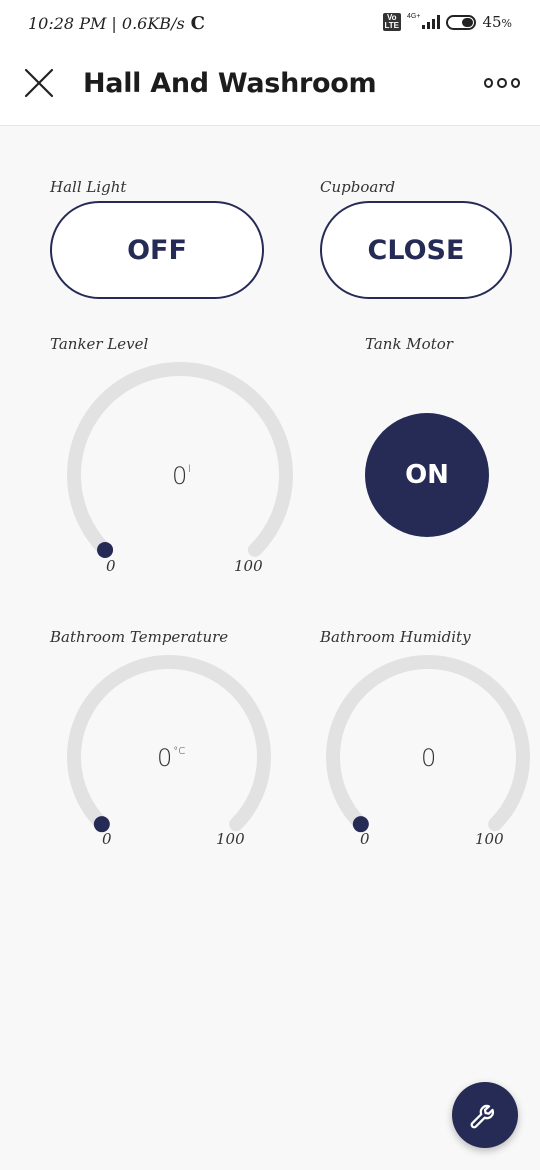 This screenshot has height=1170, width=540. I want to click on bathroom-temperature-min: 0, so click(107, 839).